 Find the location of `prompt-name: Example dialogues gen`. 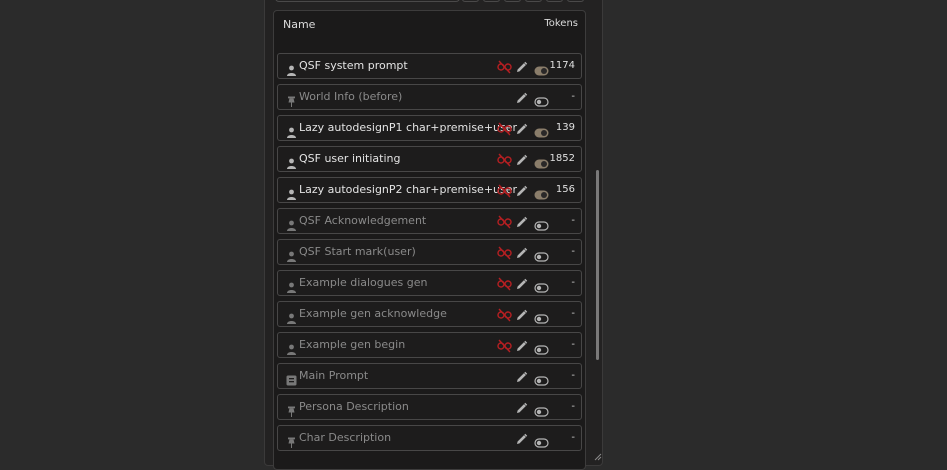

prompt-name: Example dialogues gen is located at coordinates (363, 282).